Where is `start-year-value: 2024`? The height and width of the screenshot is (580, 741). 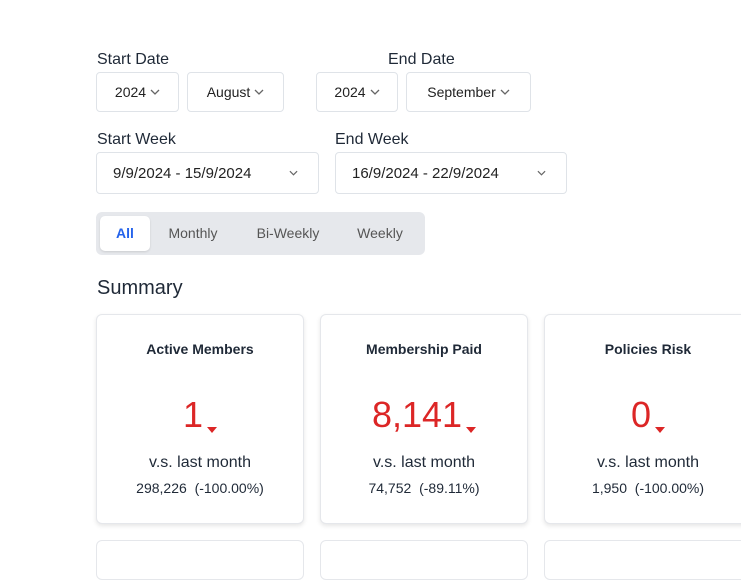
start-year-value: 2024 is located at coordinates (130, 92).